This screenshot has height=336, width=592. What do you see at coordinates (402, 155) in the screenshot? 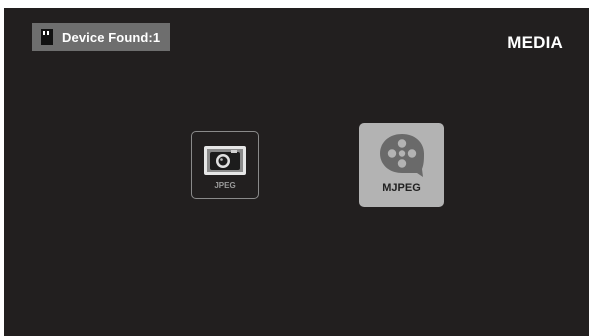
I see `film-reel-icon` at bounding box center [402, 155].